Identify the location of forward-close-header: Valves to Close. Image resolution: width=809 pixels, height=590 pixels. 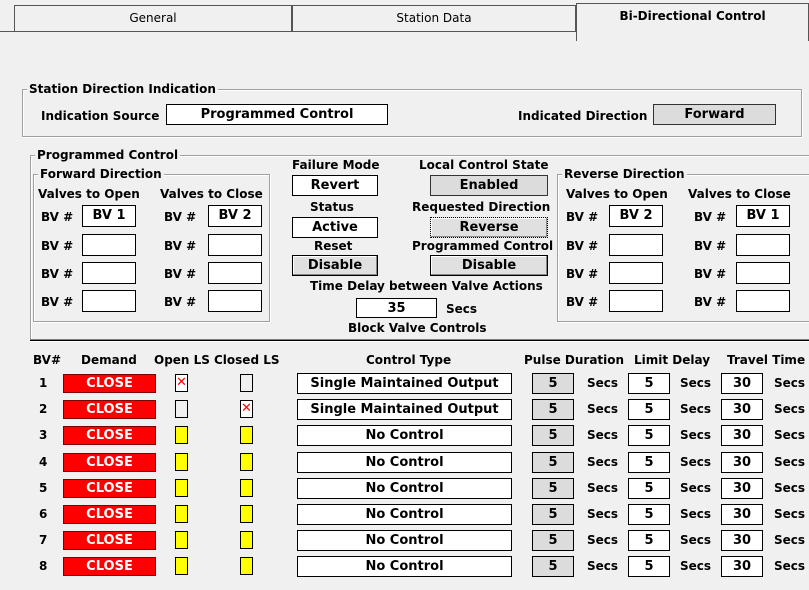
(211, 194).